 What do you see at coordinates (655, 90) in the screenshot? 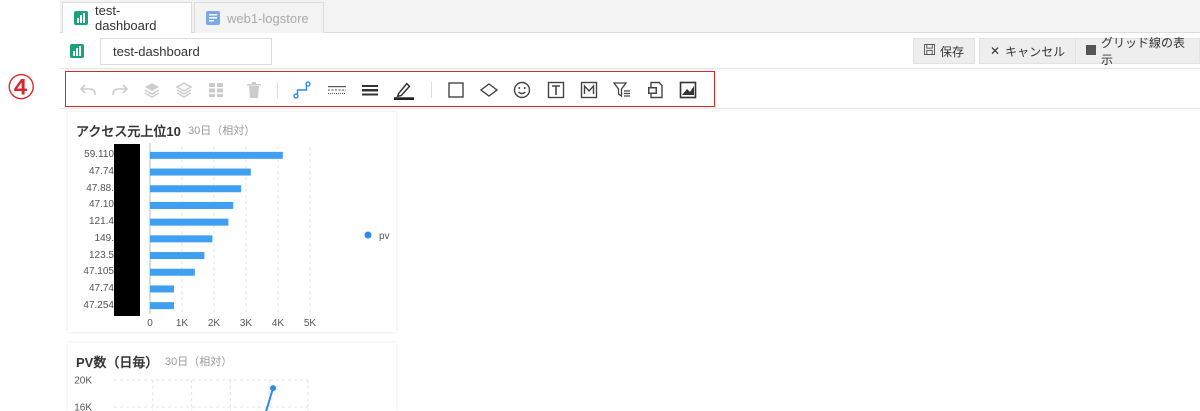
I see `copy-icon` at bounding box center [655, 90].